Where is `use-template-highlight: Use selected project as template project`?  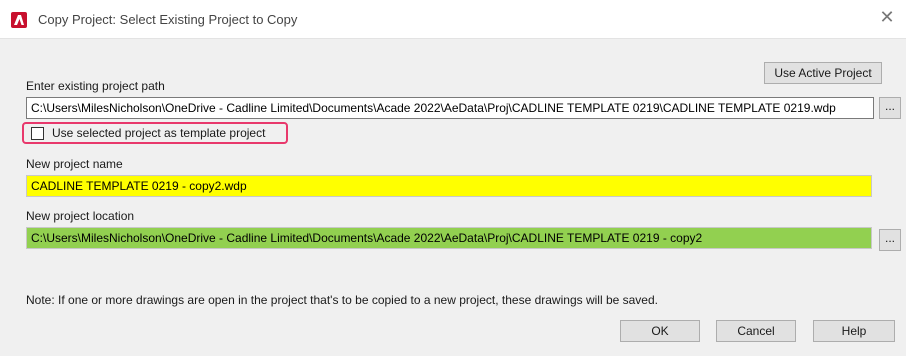 use-template-highlight: Use selected project as template project is located at coordinates (155, 133).